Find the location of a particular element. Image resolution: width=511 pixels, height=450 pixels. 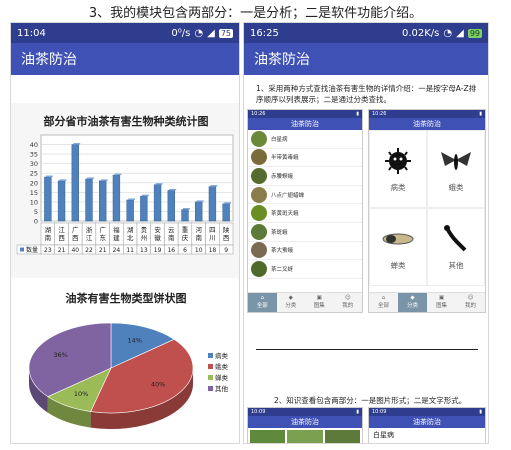

pest-list-item: 赤腰螟蛾 is located at coordinates (305, 176).